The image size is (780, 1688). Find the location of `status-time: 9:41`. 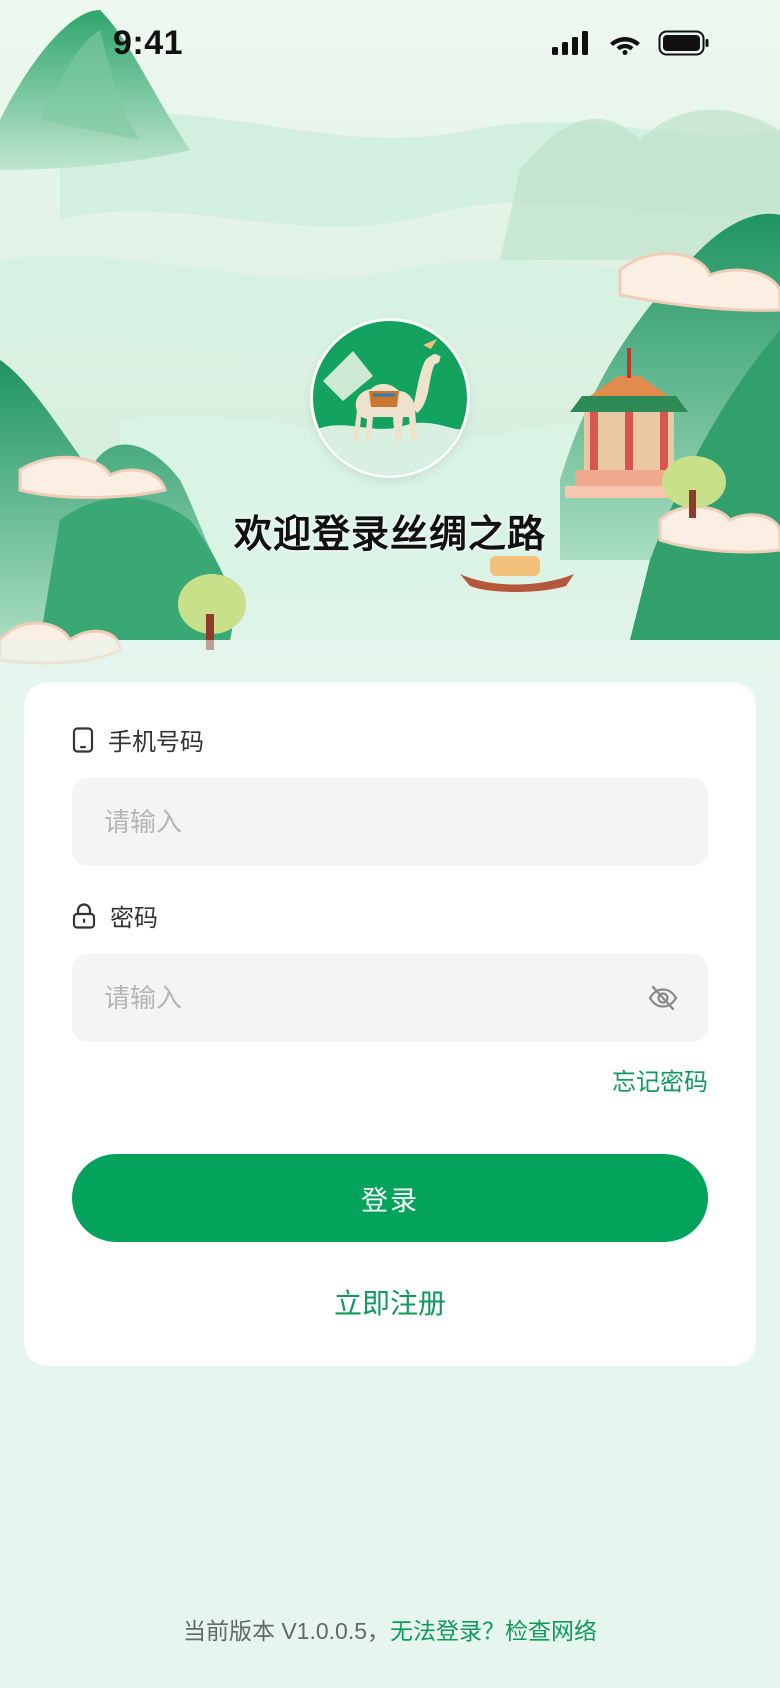

status-time: 9:41 is located at coordinates (148, 43).